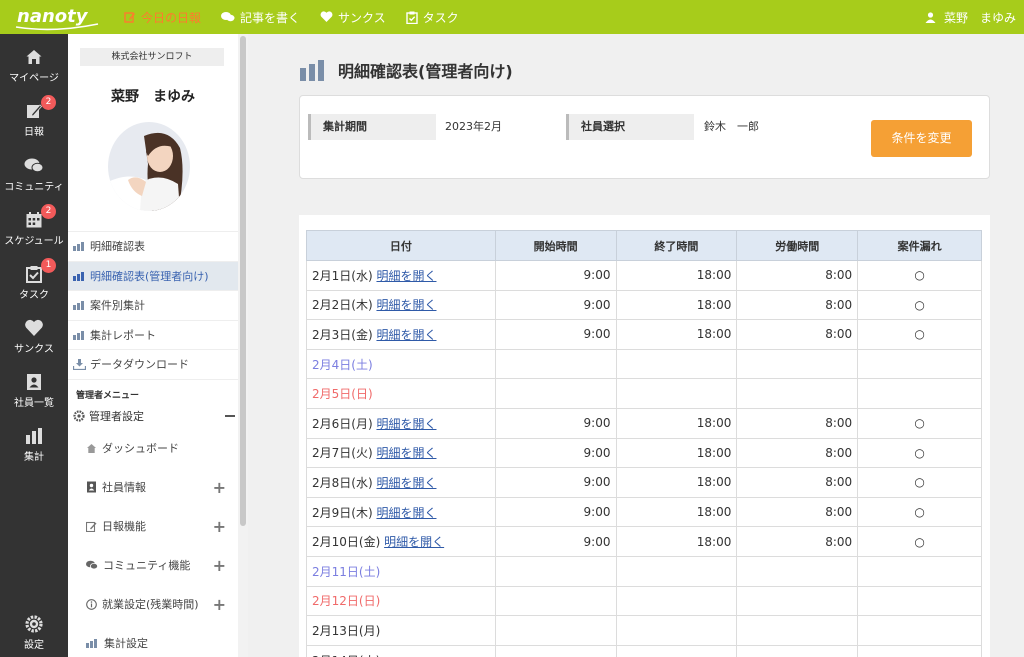  I want to click on scrollbar-thumb, so click(243, 281).